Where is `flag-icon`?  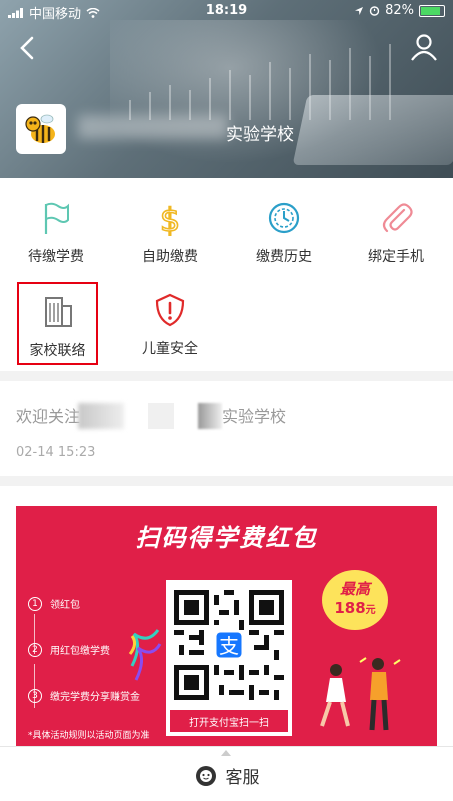 flag-icon is located at coordinates (56, 218).